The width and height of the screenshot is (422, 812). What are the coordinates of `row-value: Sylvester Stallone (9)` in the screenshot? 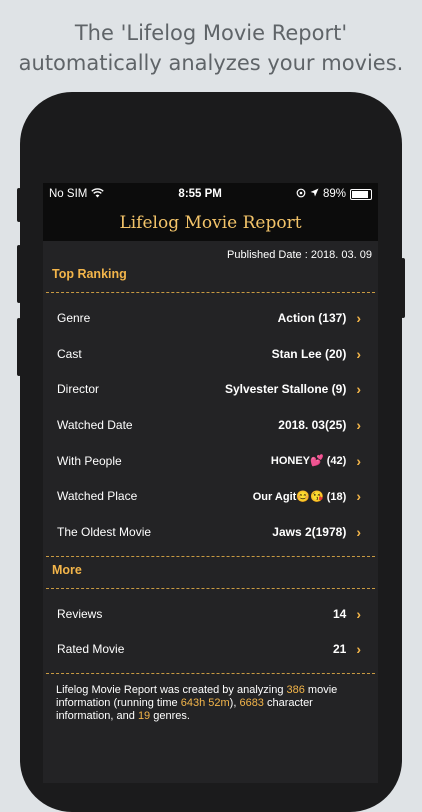 It's located at (285, 389).